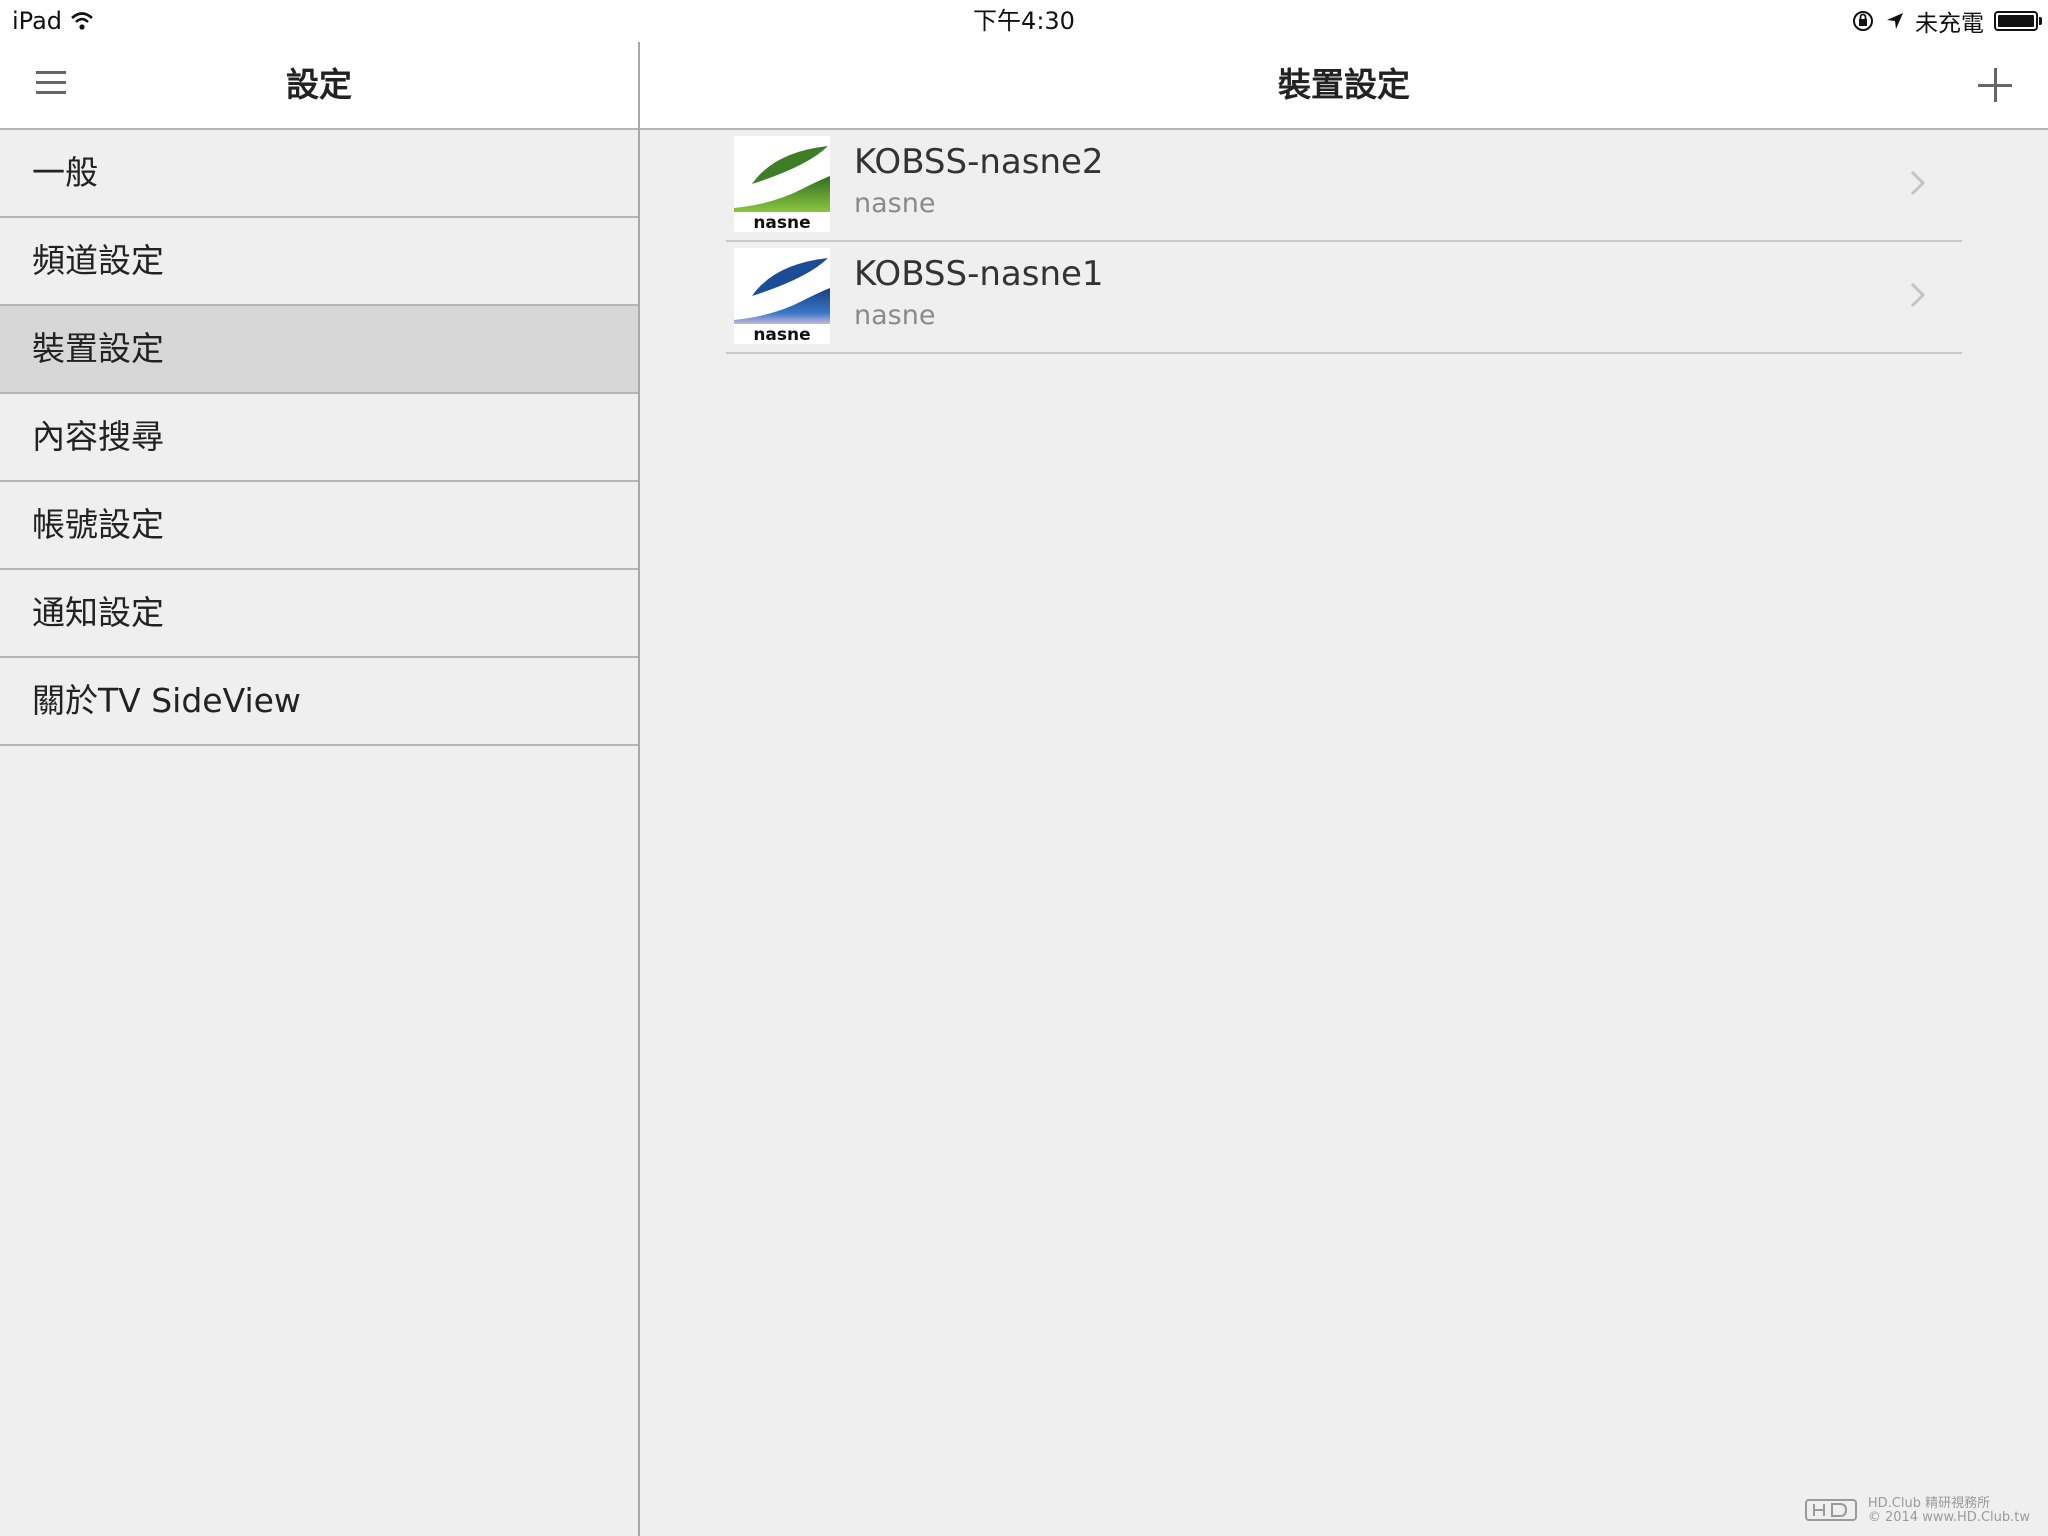 The height and width of the screenshot is (1536, 2048). Describe the element at coordinates (979, 162) in the screenshot. I see `device-name: KOBSS-nasne2` at that location.